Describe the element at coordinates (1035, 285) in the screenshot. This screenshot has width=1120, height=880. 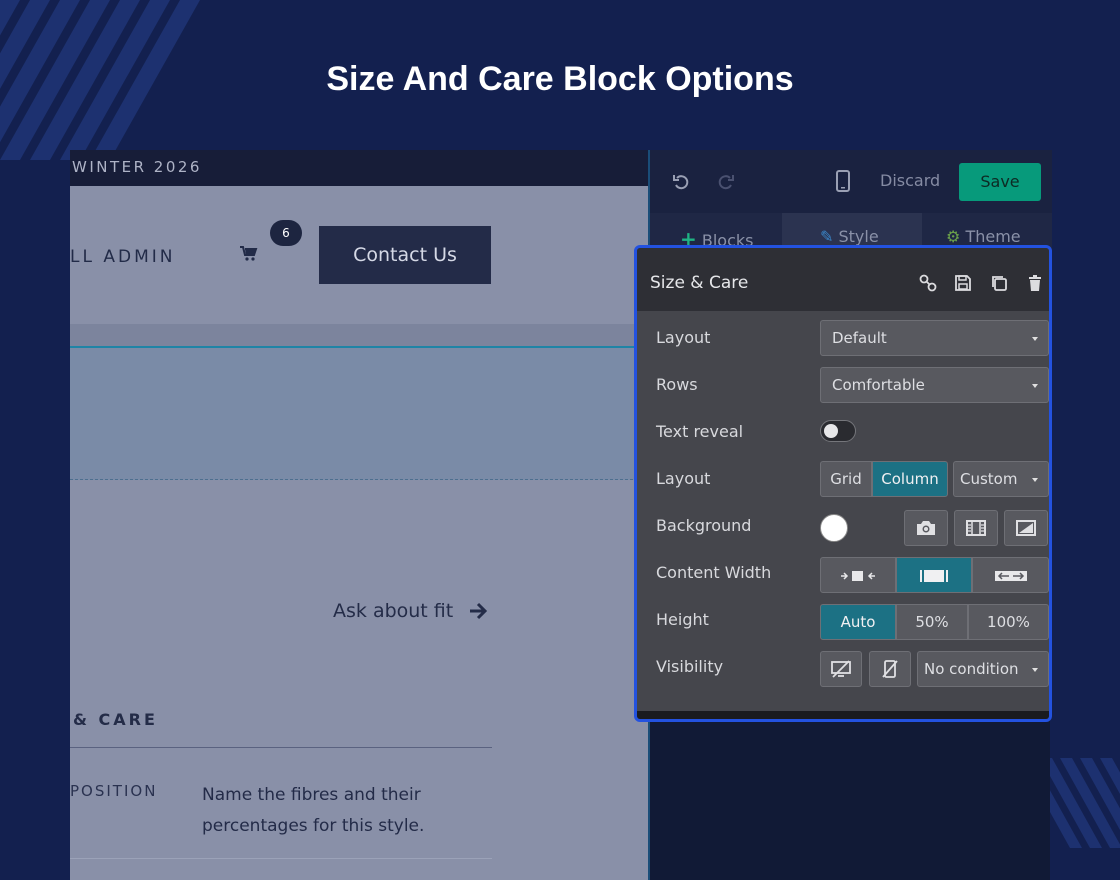
I see `trash-icon` at that location.